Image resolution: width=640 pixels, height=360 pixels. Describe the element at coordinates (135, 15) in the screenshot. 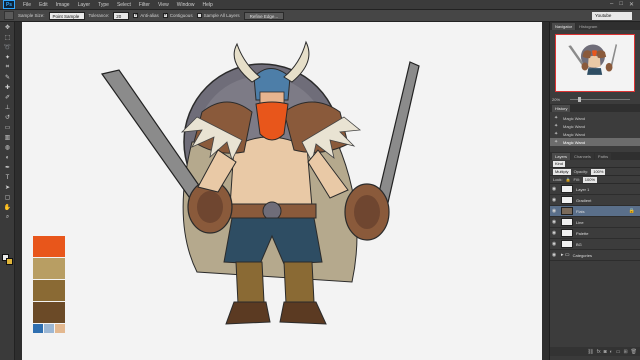

I see `antialias-checkbox` at that location.